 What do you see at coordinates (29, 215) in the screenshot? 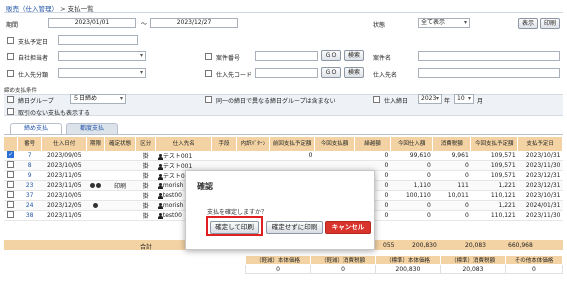
I see `row-no: 38` at bounding box center [29, 215].